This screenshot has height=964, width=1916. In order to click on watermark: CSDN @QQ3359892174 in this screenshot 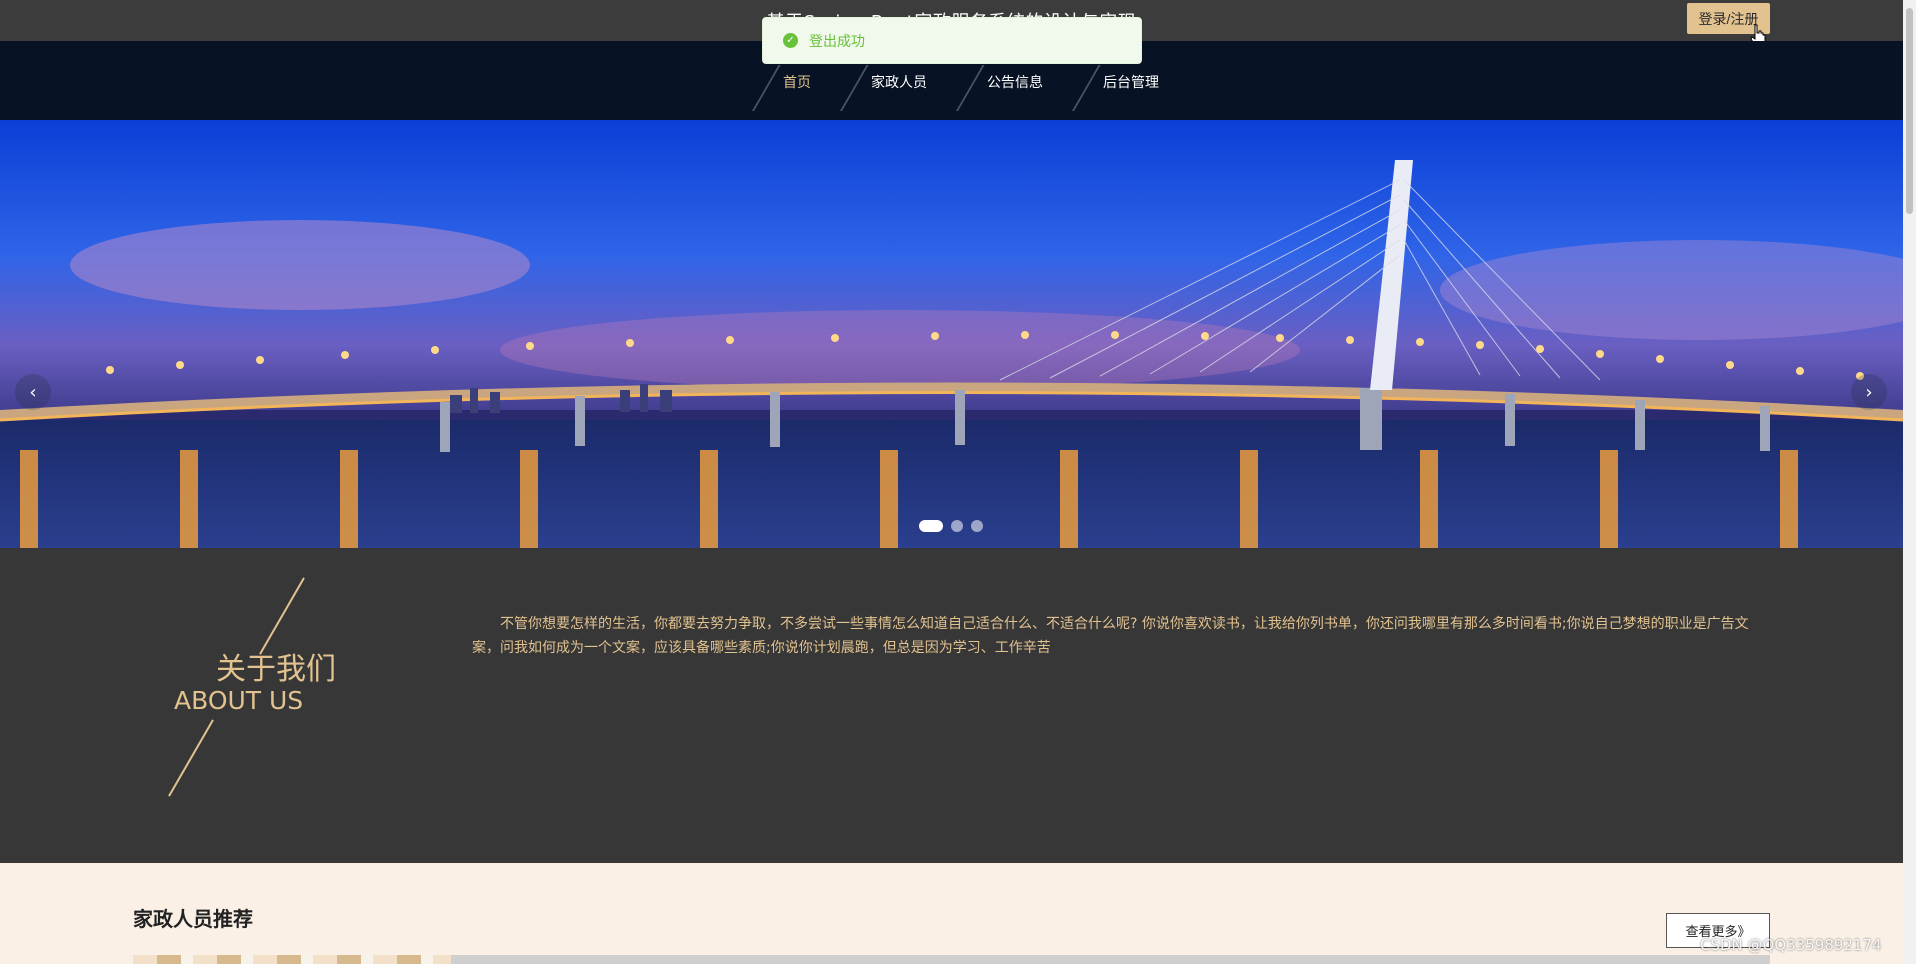, I will do `click(1791, 945)`.